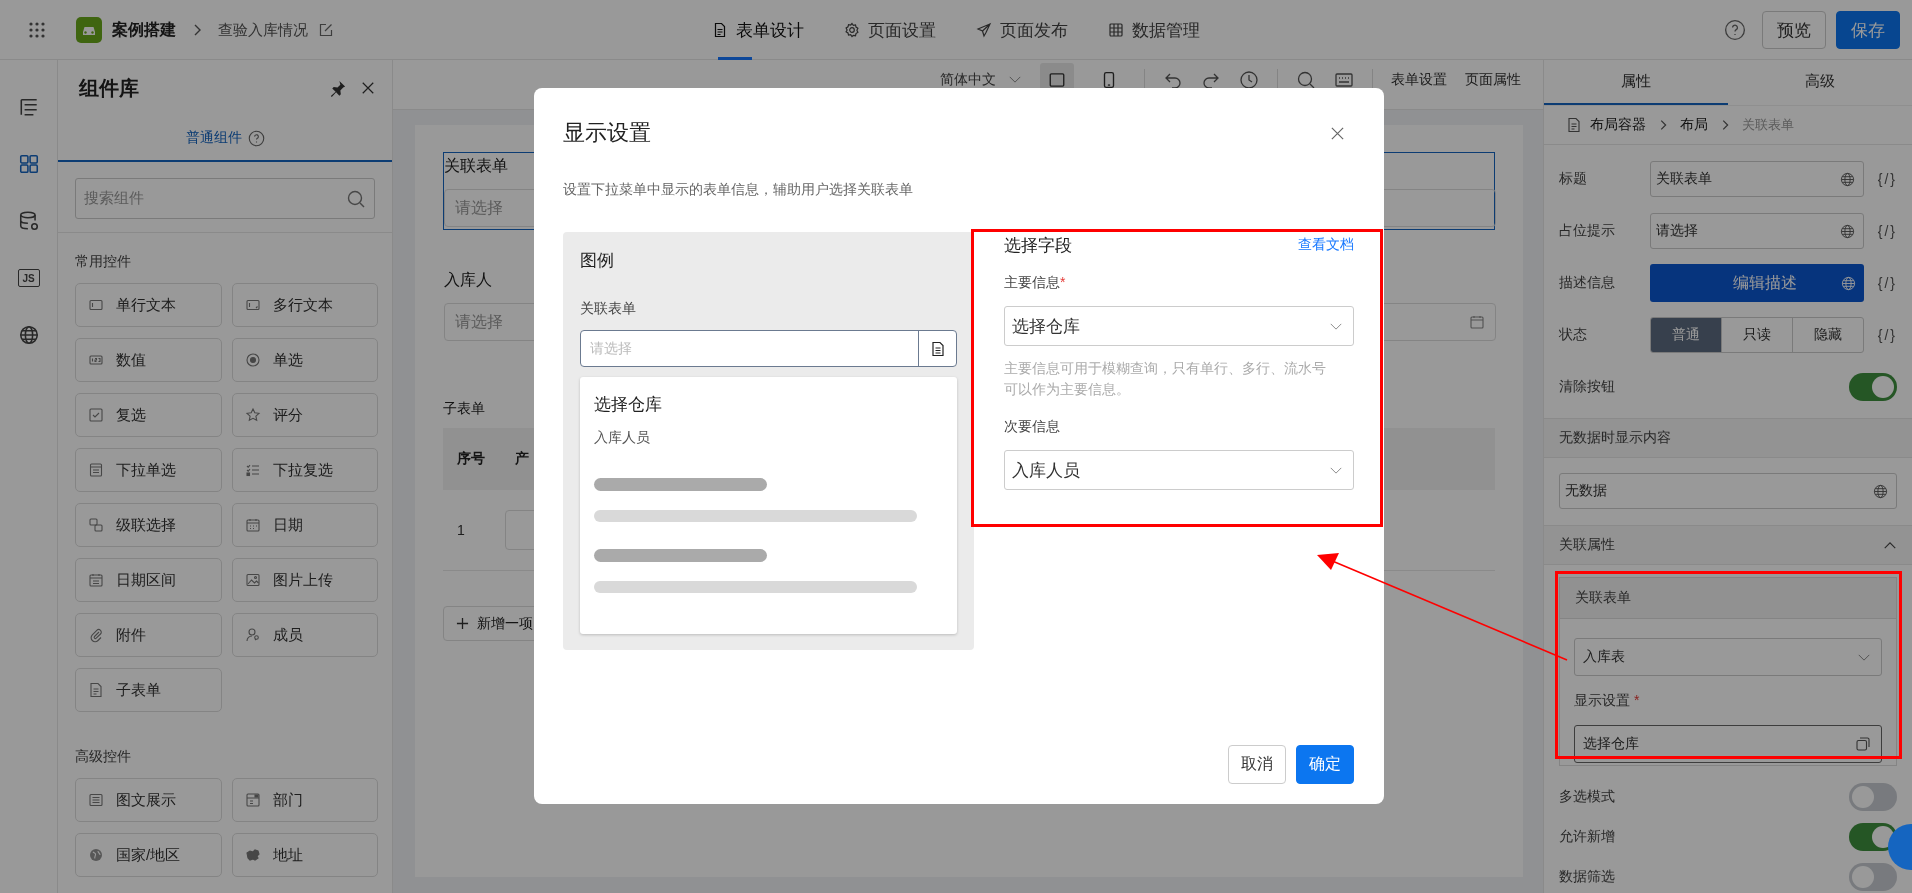  Describe the element at coordinates (1618, 125) in the screenshot. I see `breadcrumb-item: 布局容器` at that location.